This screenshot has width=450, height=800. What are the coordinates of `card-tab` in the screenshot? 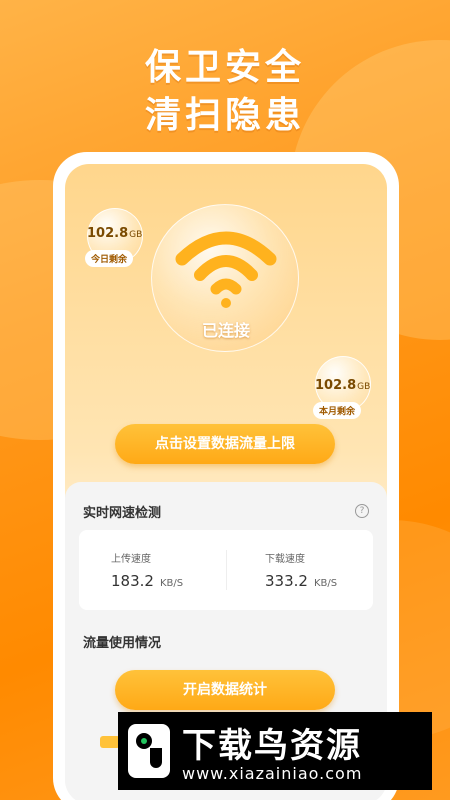 It's located at (110, 742).